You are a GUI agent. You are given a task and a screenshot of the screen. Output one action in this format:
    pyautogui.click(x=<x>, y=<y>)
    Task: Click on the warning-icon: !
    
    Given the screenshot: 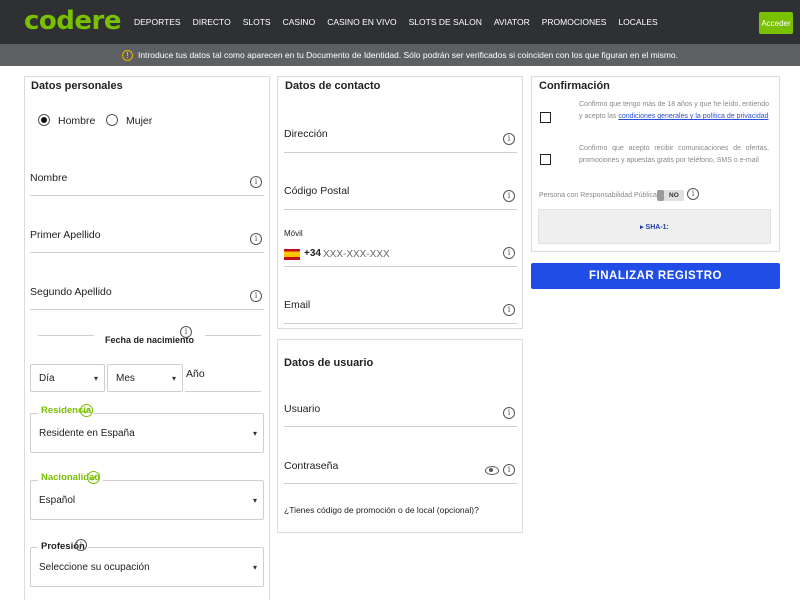 What is the action you would take?
    pyautogui.click(x=127, y=55)
    